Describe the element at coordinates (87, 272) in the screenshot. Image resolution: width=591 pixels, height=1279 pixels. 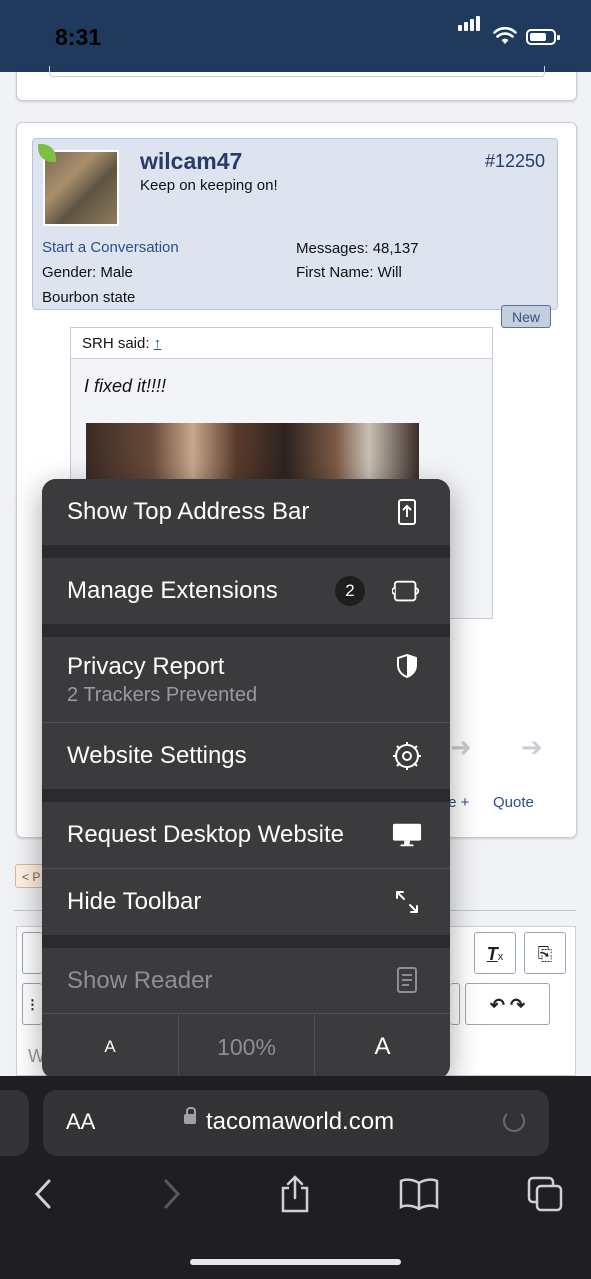
I see `gender-text: Gender: Male` at that location.